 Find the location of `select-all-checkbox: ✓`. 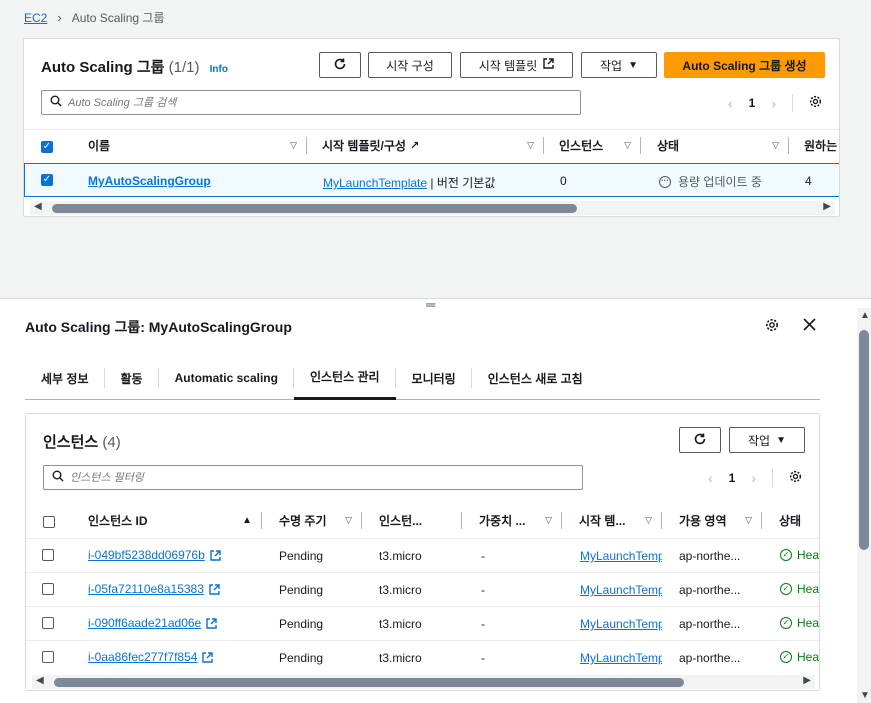

select-all-checkbox: ✓ is located at coordinates (47, 147).